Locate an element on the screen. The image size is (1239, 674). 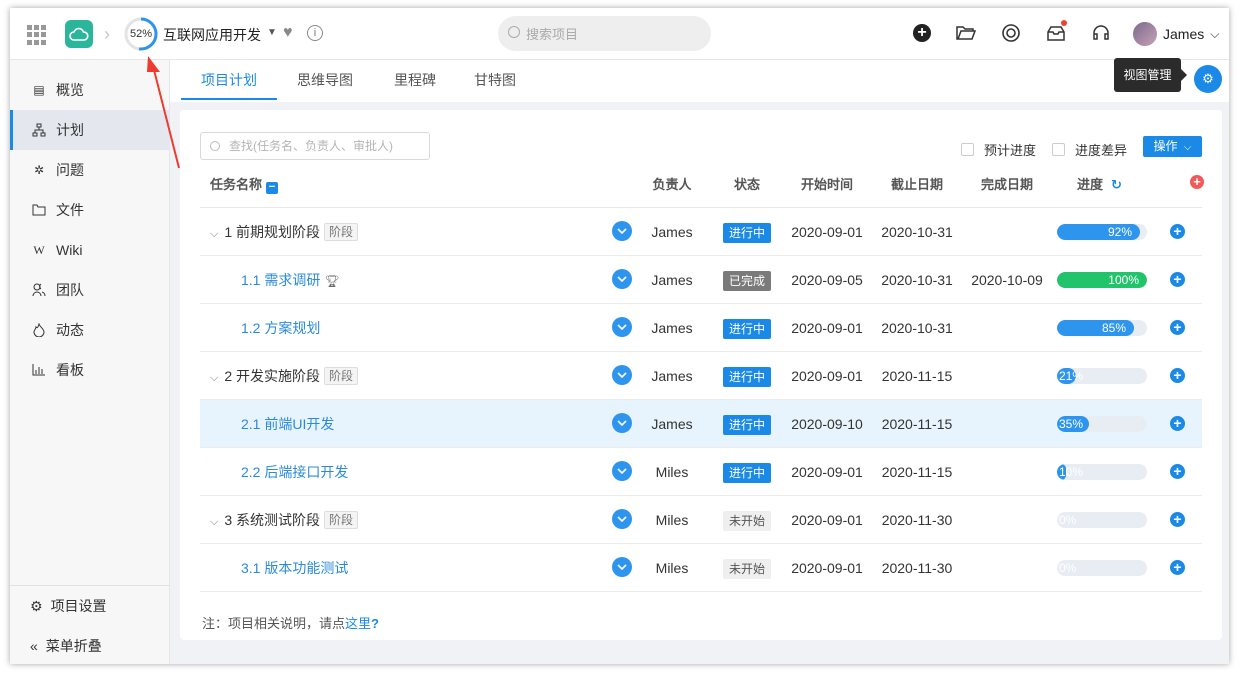
status-badge: 进行中 is located at coordinates (746, 377).